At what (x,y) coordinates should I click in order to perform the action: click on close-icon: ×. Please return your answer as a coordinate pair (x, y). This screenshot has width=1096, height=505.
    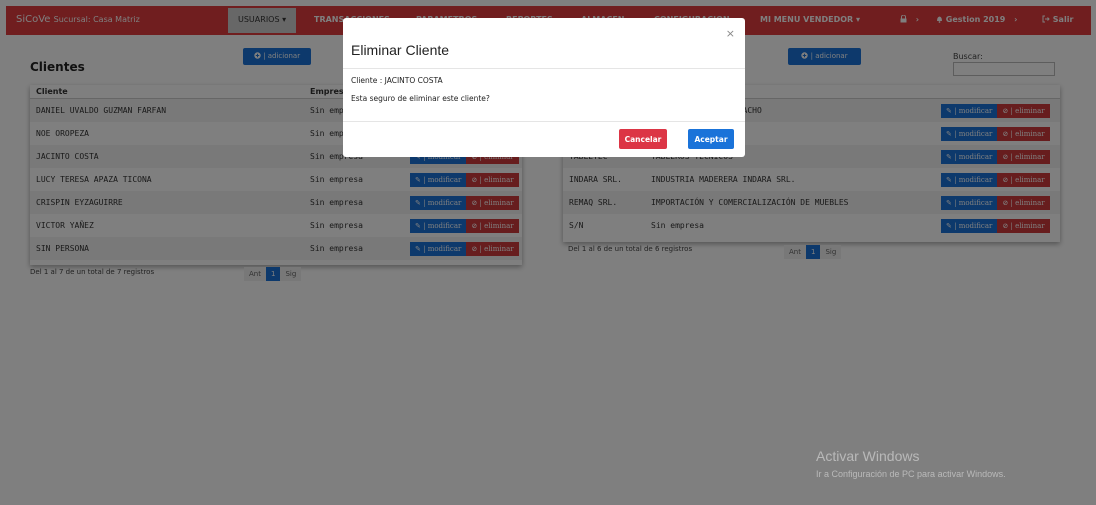
    Looking at the image, I should click on (730, 33).